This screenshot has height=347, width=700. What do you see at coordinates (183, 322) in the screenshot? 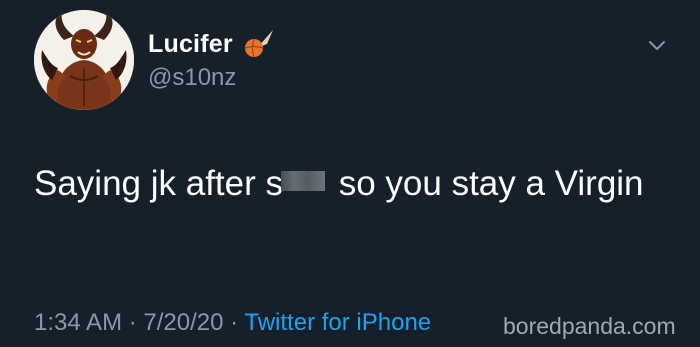
I see `tweet-date: 7/20/20` at bounding box center [183, 322].